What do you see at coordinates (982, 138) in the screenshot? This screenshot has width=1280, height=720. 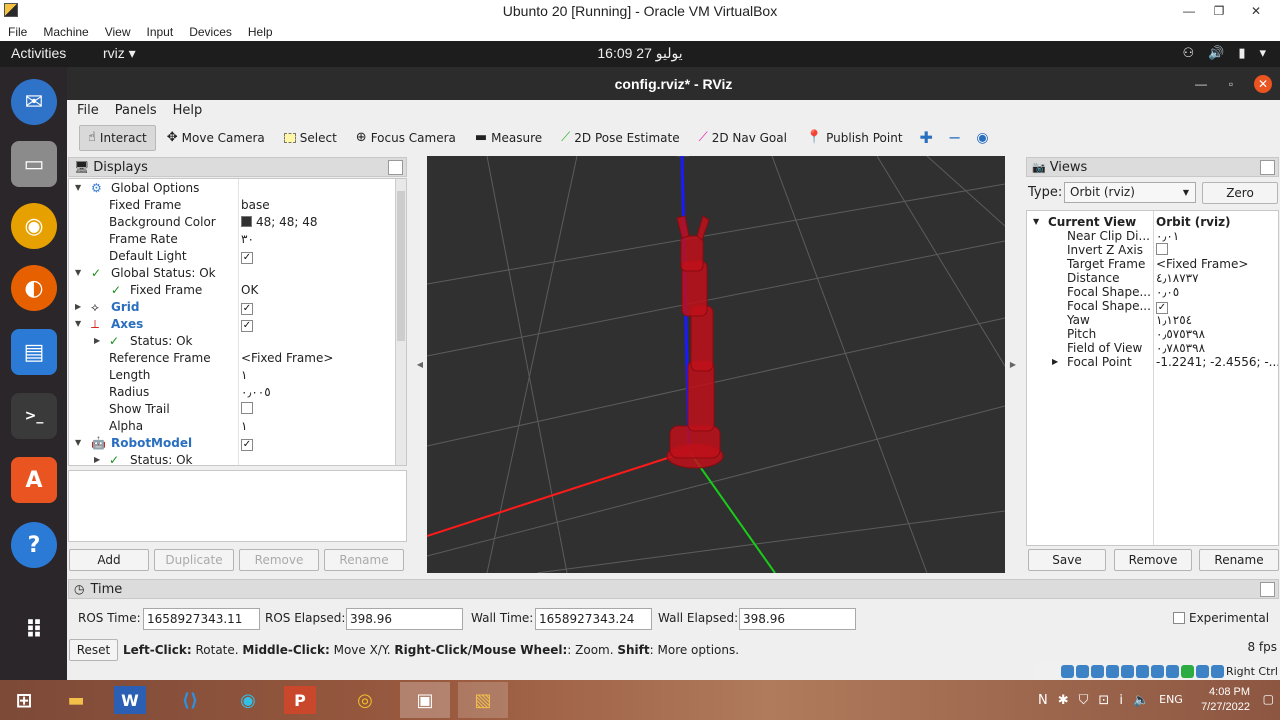 I see `eye-icon: ◉` at bounding box center [982, 138].